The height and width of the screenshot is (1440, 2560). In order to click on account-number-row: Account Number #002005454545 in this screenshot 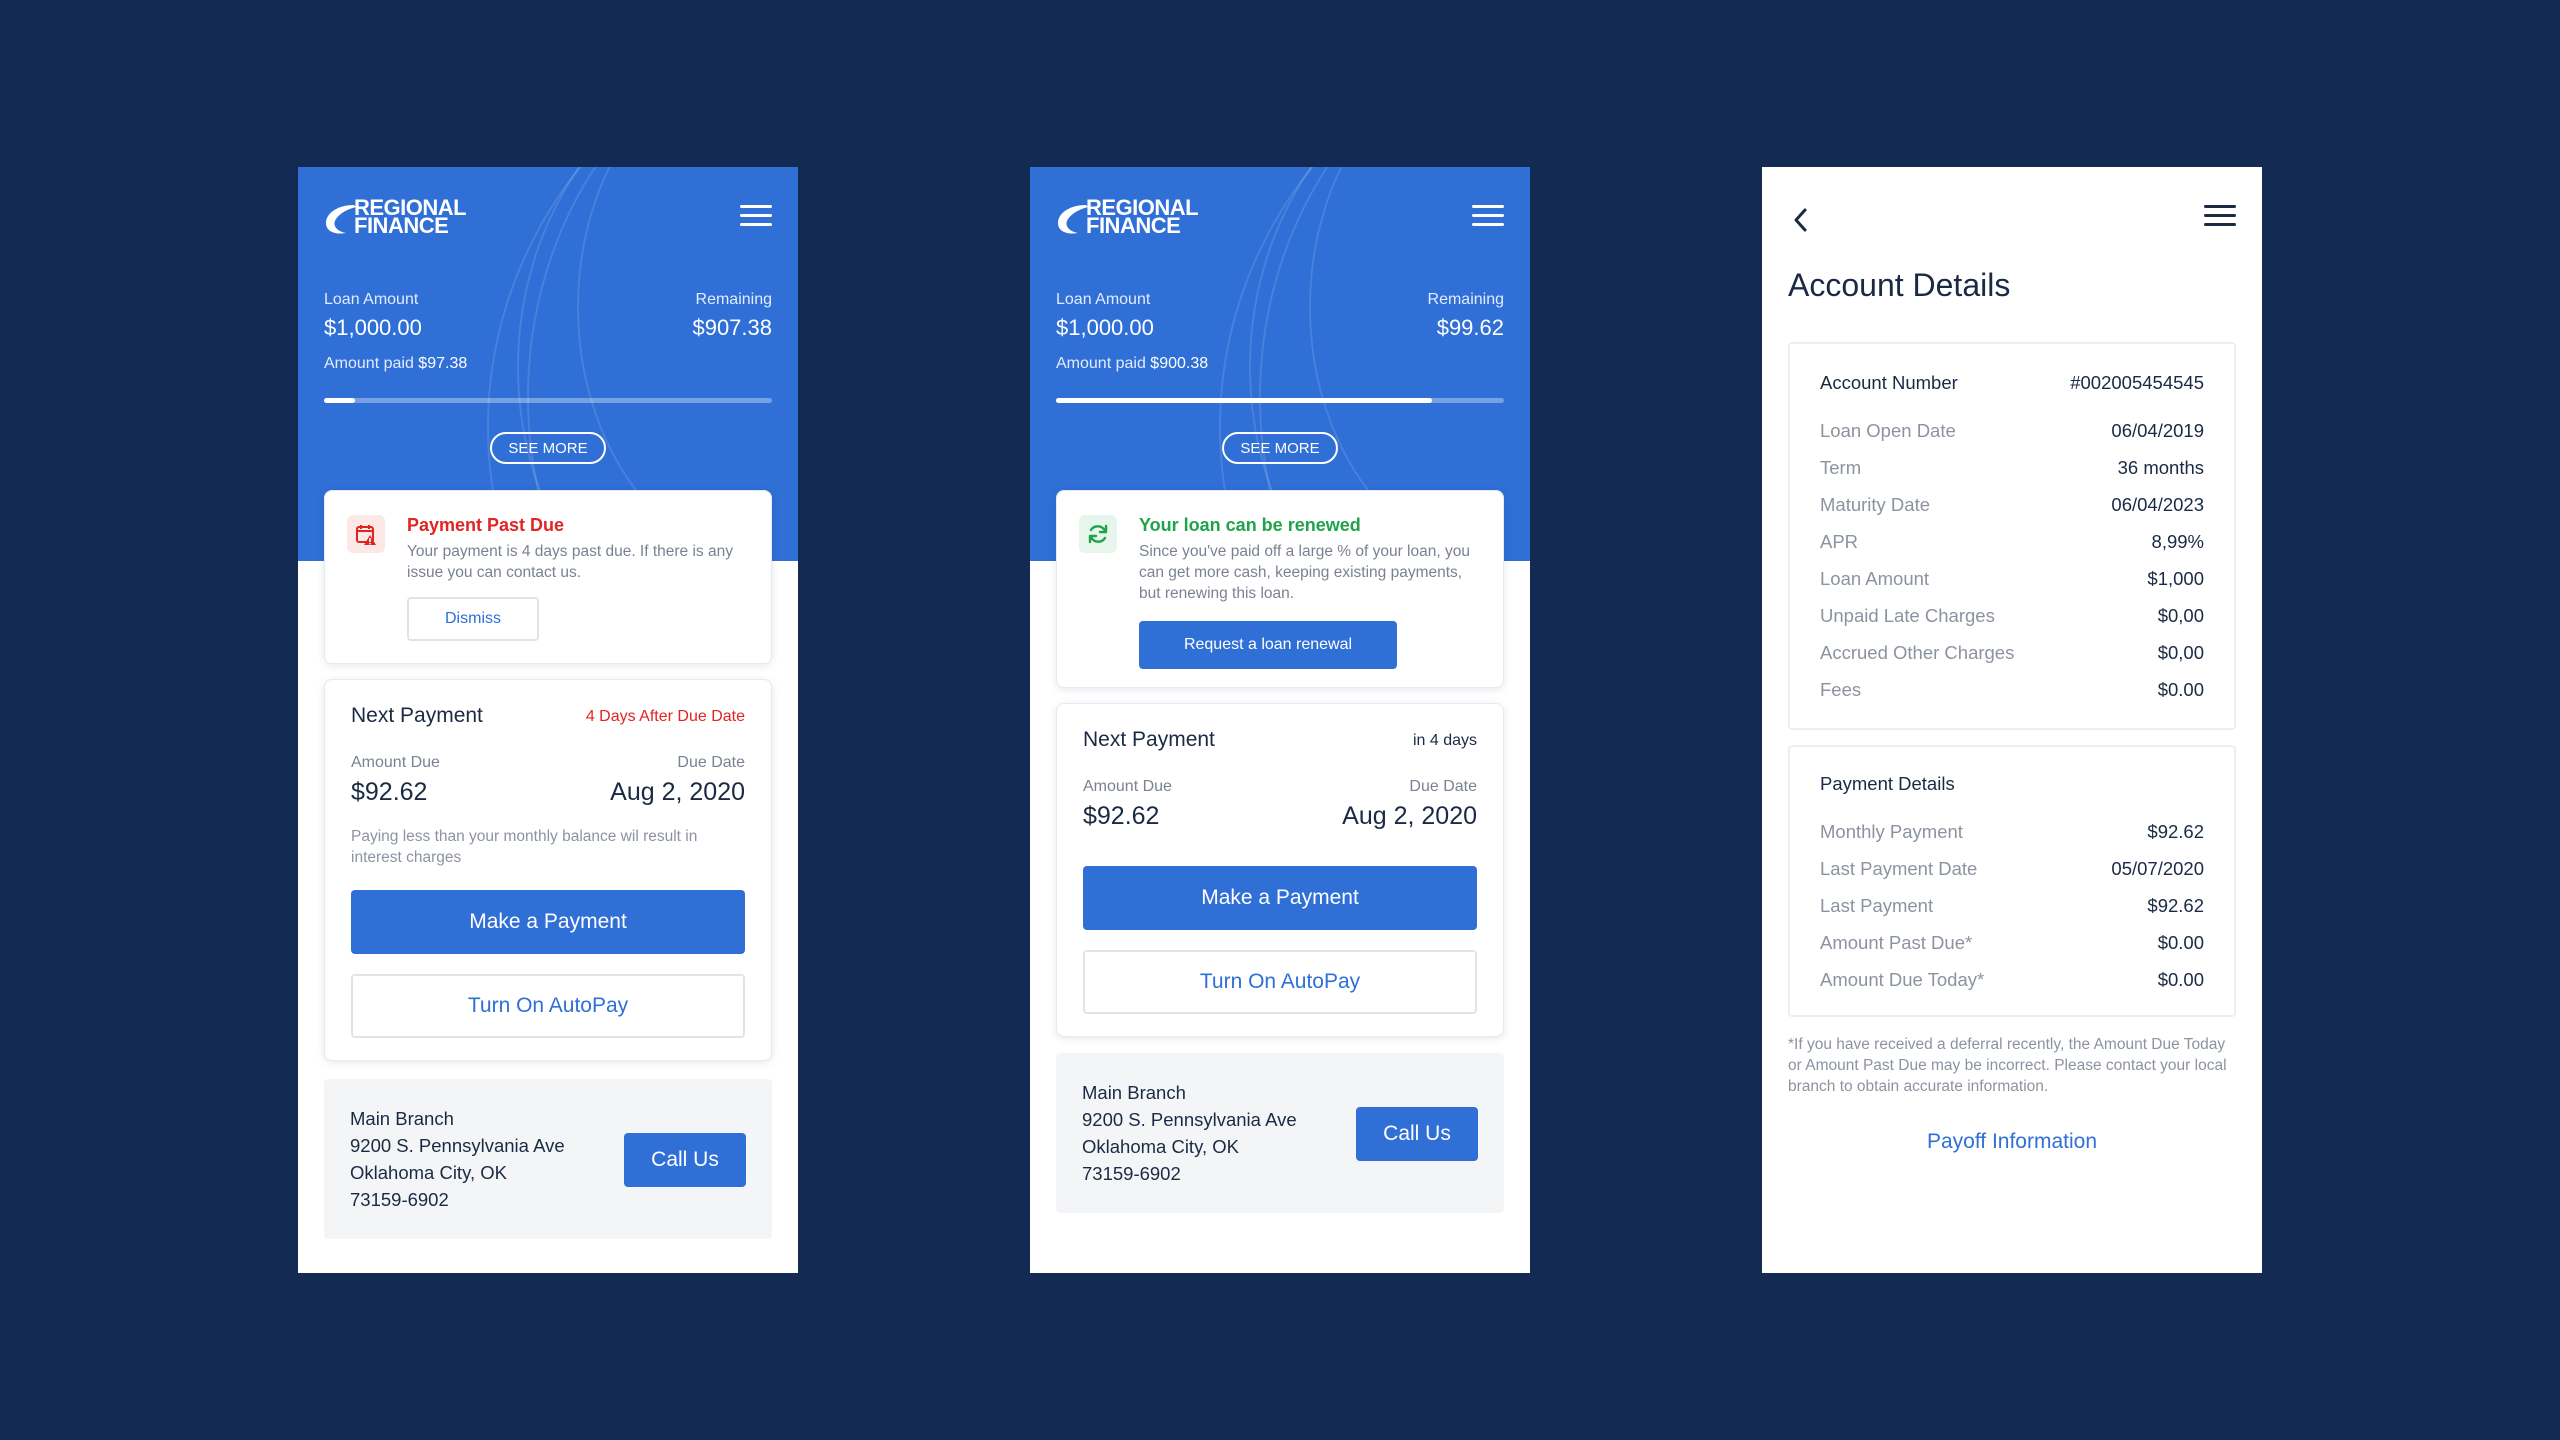, I will do `click(2012, 384)`.